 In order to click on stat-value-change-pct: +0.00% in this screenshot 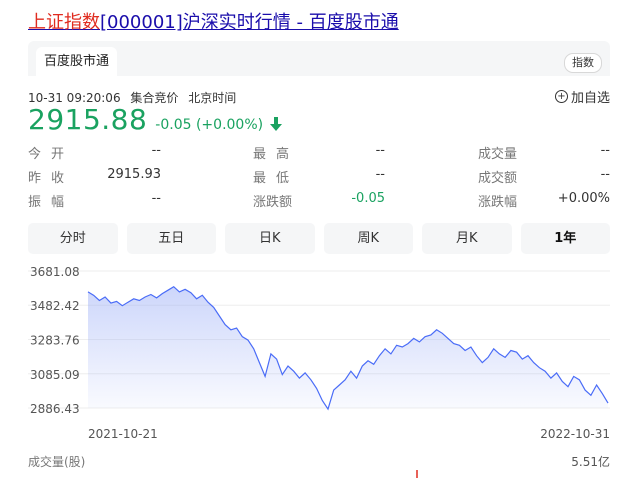, I will do `click(583, 198)`.